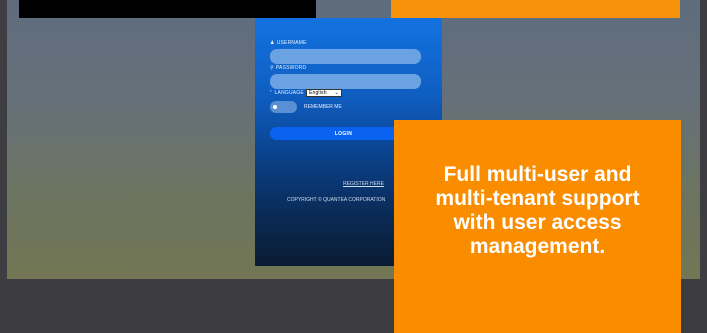 The height and width of the screenshot is (333, 707). Describe the element at coordinates (336, 200) in the screenshot. I see `copyright-text: COPYRIGHT © QUANTEA CORPORATION` at that location.